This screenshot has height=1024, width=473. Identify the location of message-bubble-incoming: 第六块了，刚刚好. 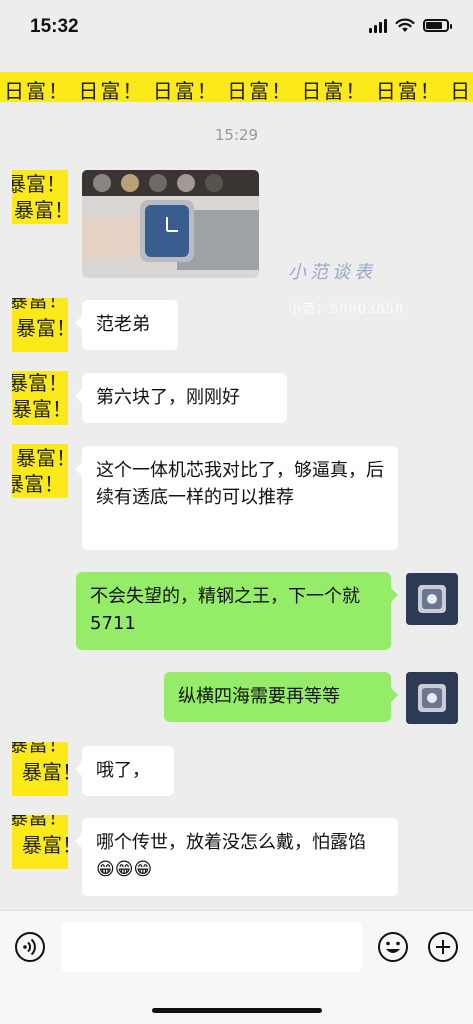
(181, 398).